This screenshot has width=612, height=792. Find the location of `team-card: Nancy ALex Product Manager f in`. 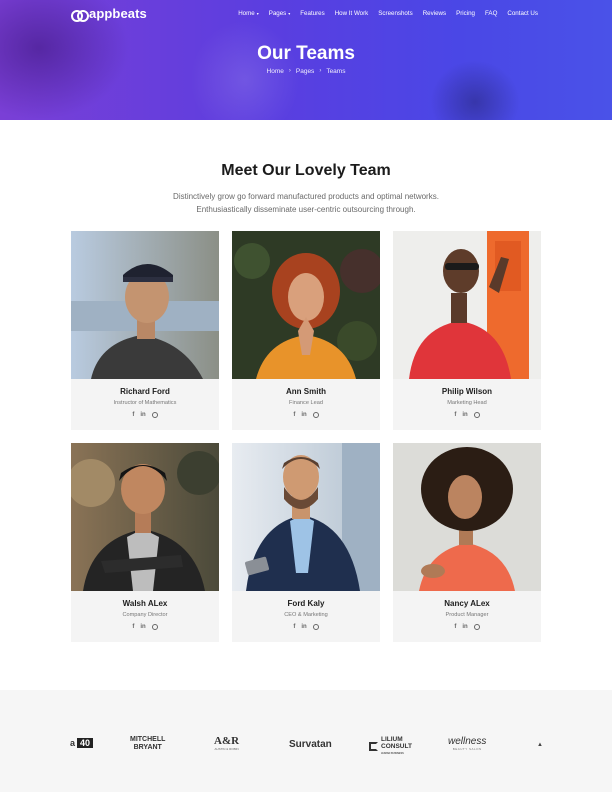

team-card: Nancy ALex Product Manager f in is located at coordinates (467, 542).